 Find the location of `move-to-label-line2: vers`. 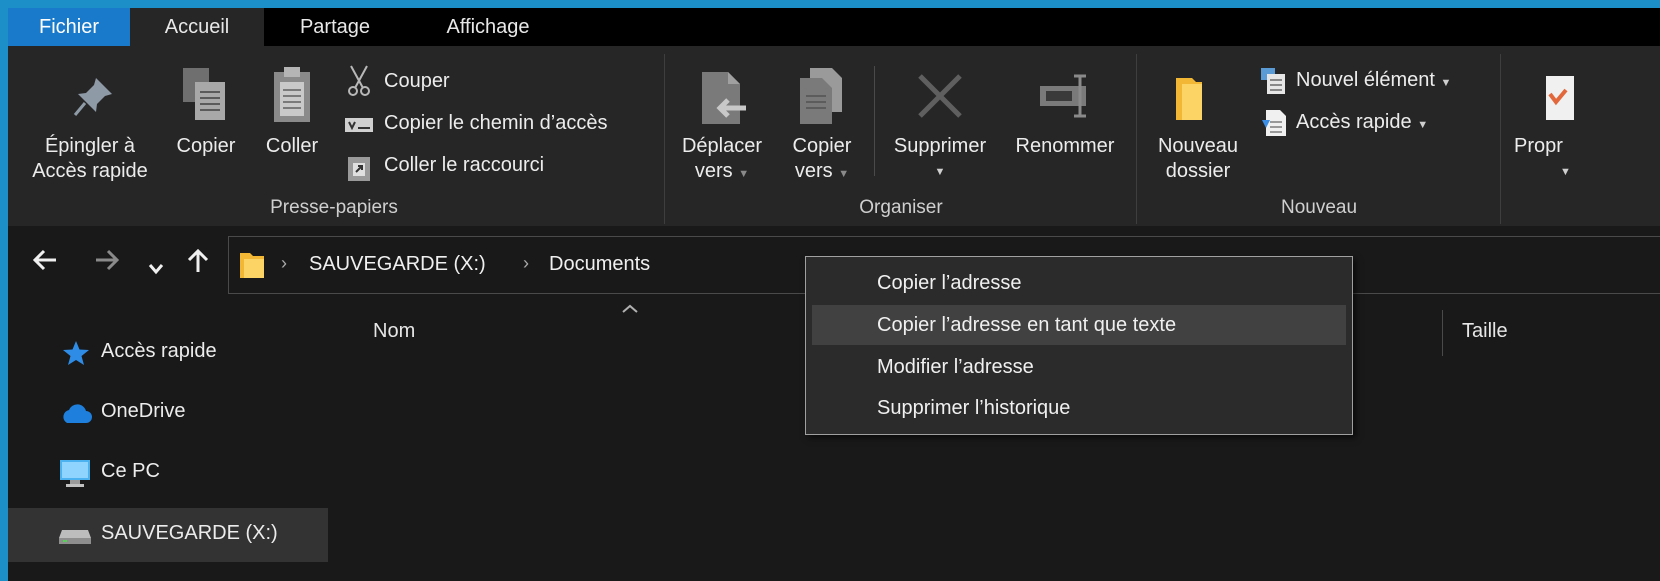

move-to-label-line2: vers is located at coordinates (713, 171).